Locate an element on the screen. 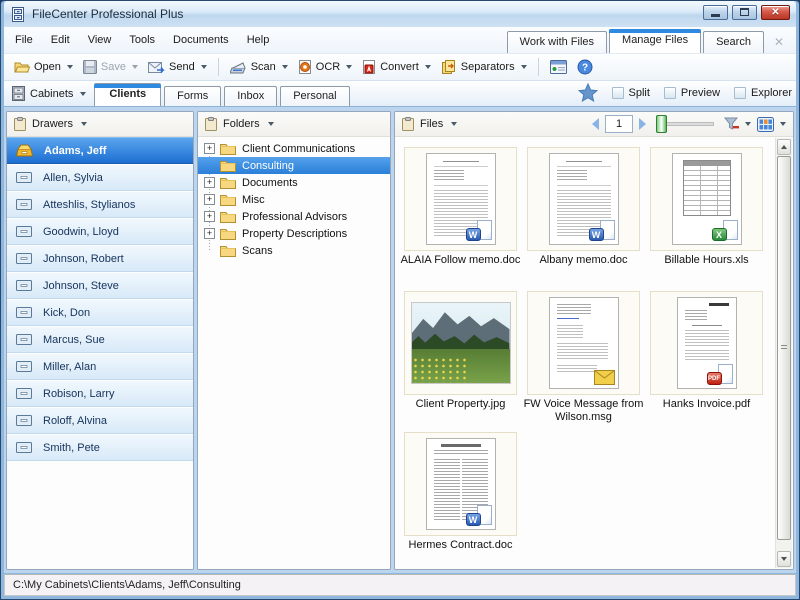 The height and width of the screenshot is (600, 800). open-dropdown-icon is located at coordinates (69, 67).